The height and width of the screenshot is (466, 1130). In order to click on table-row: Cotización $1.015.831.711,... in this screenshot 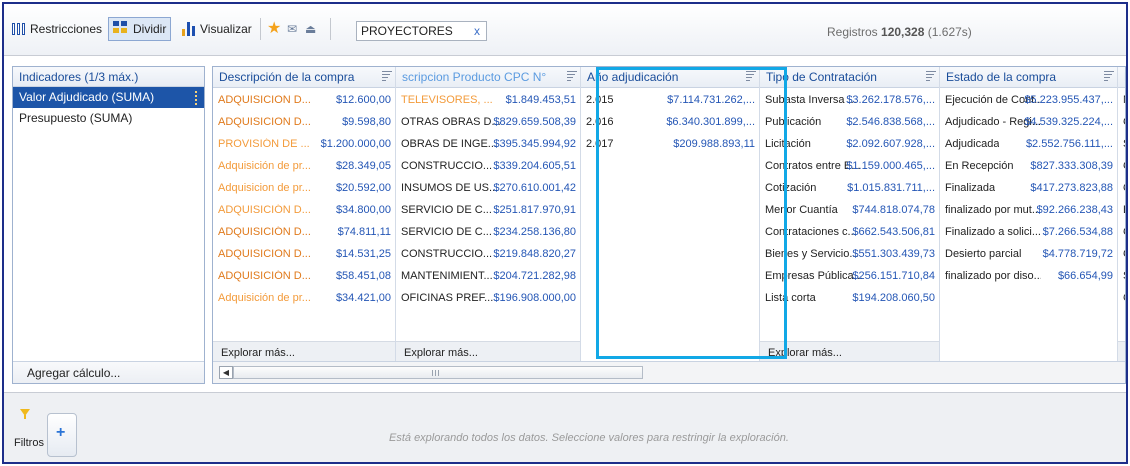, I will do `click(849, 188)`.